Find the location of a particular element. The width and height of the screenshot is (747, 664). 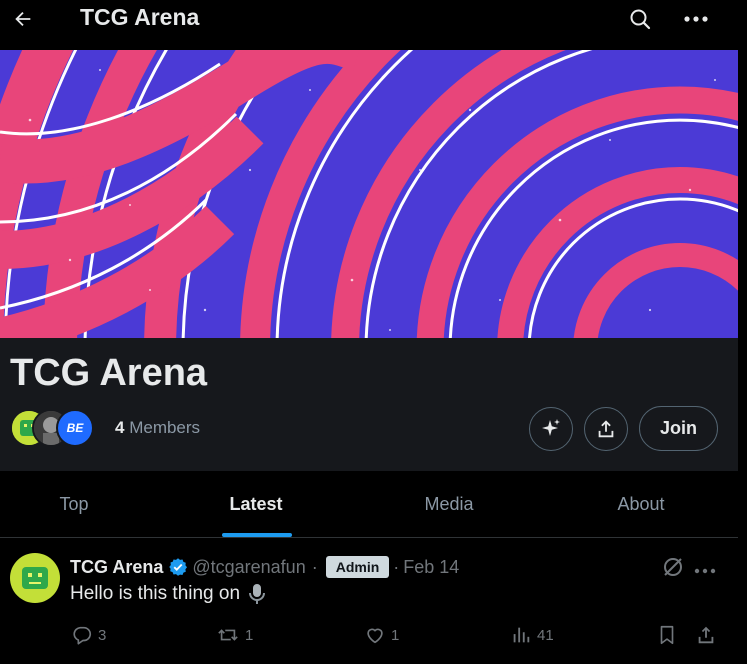

reply-count: 3 is located at coordinates (102, 635).